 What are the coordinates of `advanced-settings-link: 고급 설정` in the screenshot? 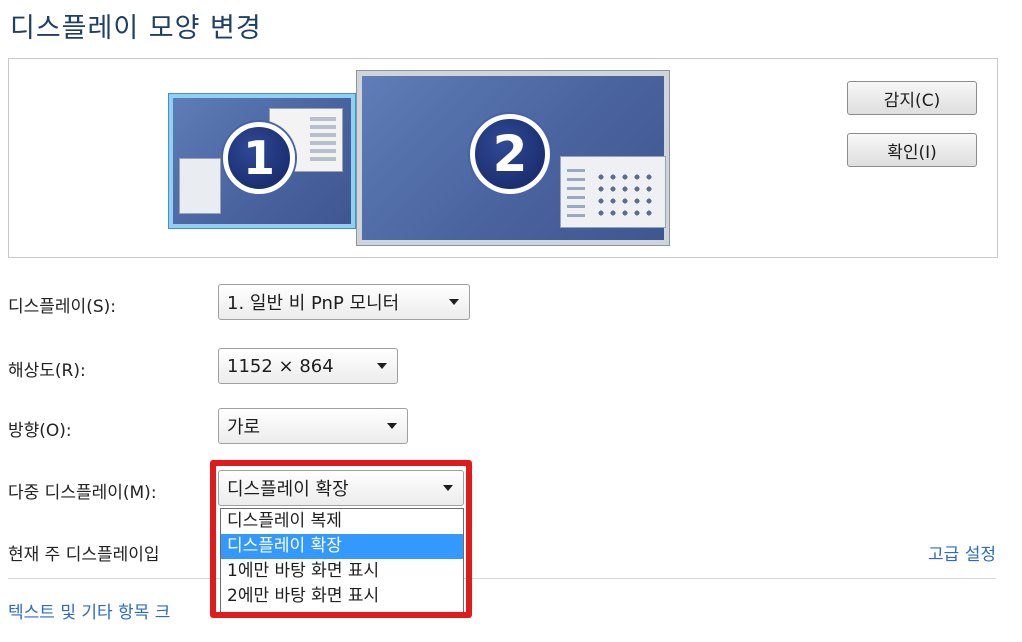 It's located at (962, 552).